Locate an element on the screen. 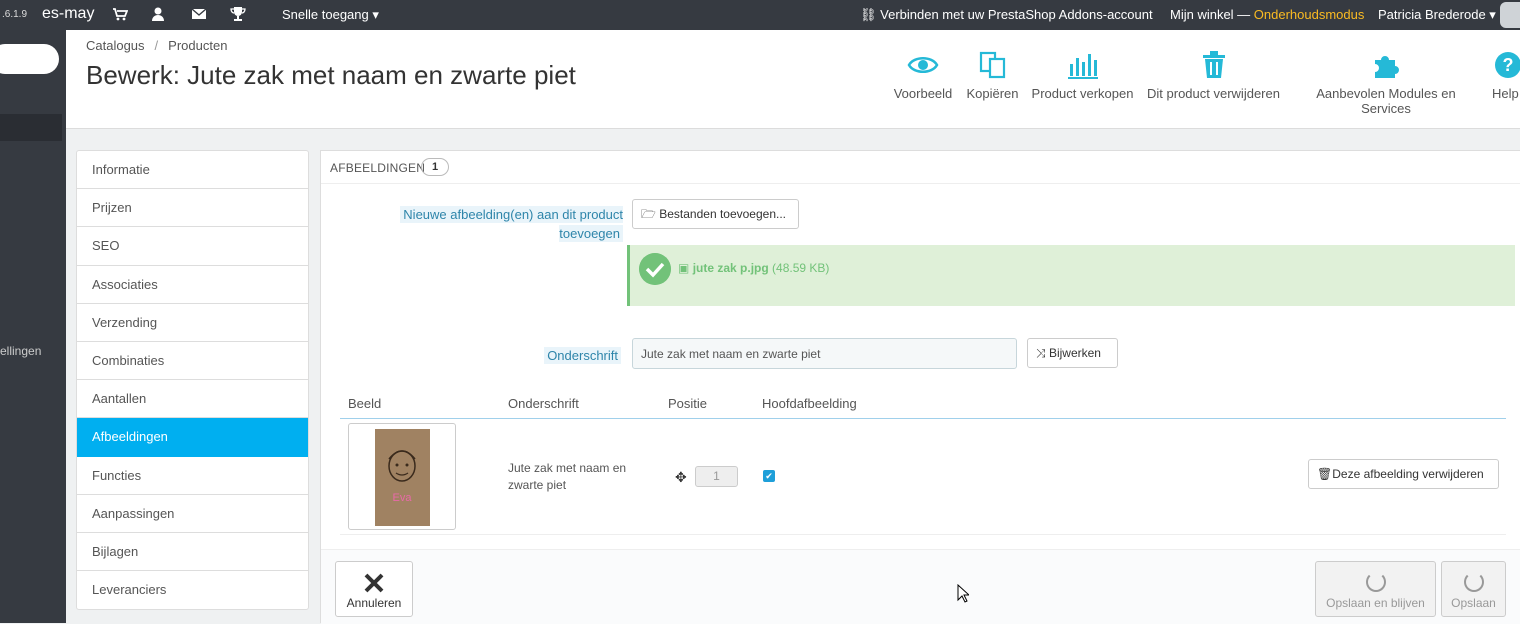 Image resolution: width=1520 pixels, height=624 pixels. bag-name-text: Eva is located at coordinates (403, 498).